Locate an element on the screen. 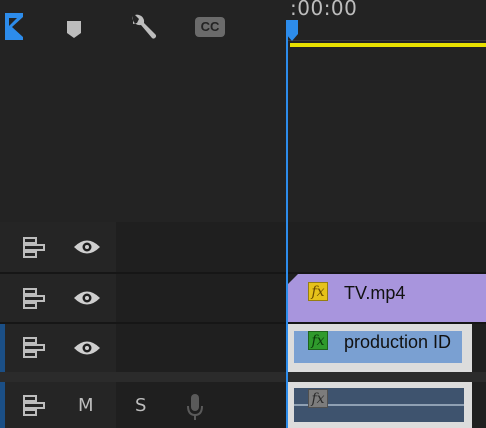  microphone-icon is located at coordinates (195, 407).